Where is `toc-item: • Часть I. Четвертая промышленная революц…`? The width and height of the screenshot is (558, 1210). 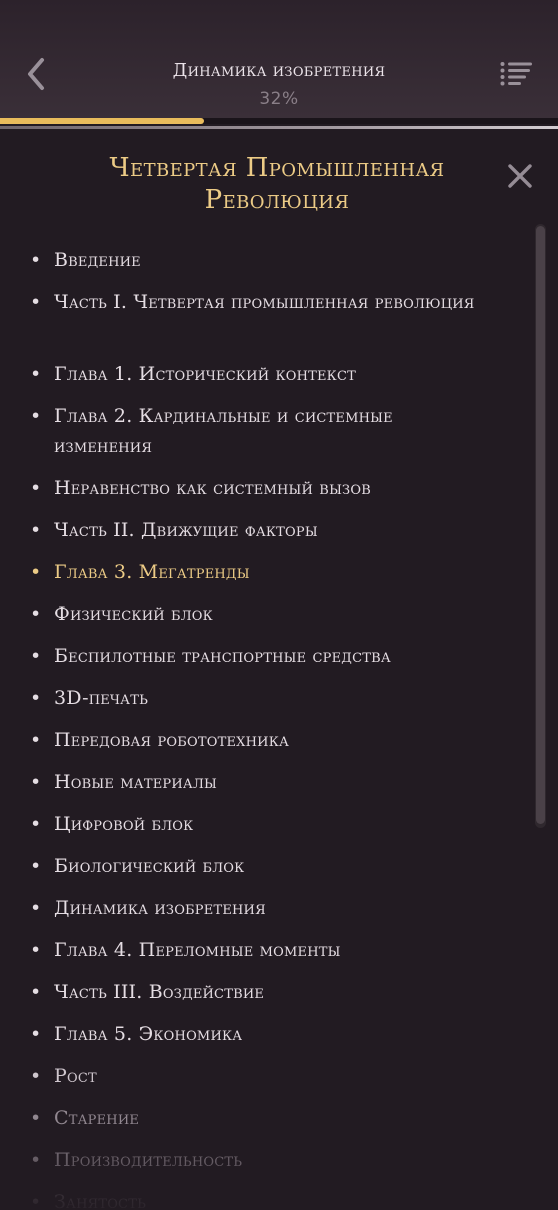 toc-item: • Часть I. Четвертая промышленная революц… is located at coordinates (260, 302).